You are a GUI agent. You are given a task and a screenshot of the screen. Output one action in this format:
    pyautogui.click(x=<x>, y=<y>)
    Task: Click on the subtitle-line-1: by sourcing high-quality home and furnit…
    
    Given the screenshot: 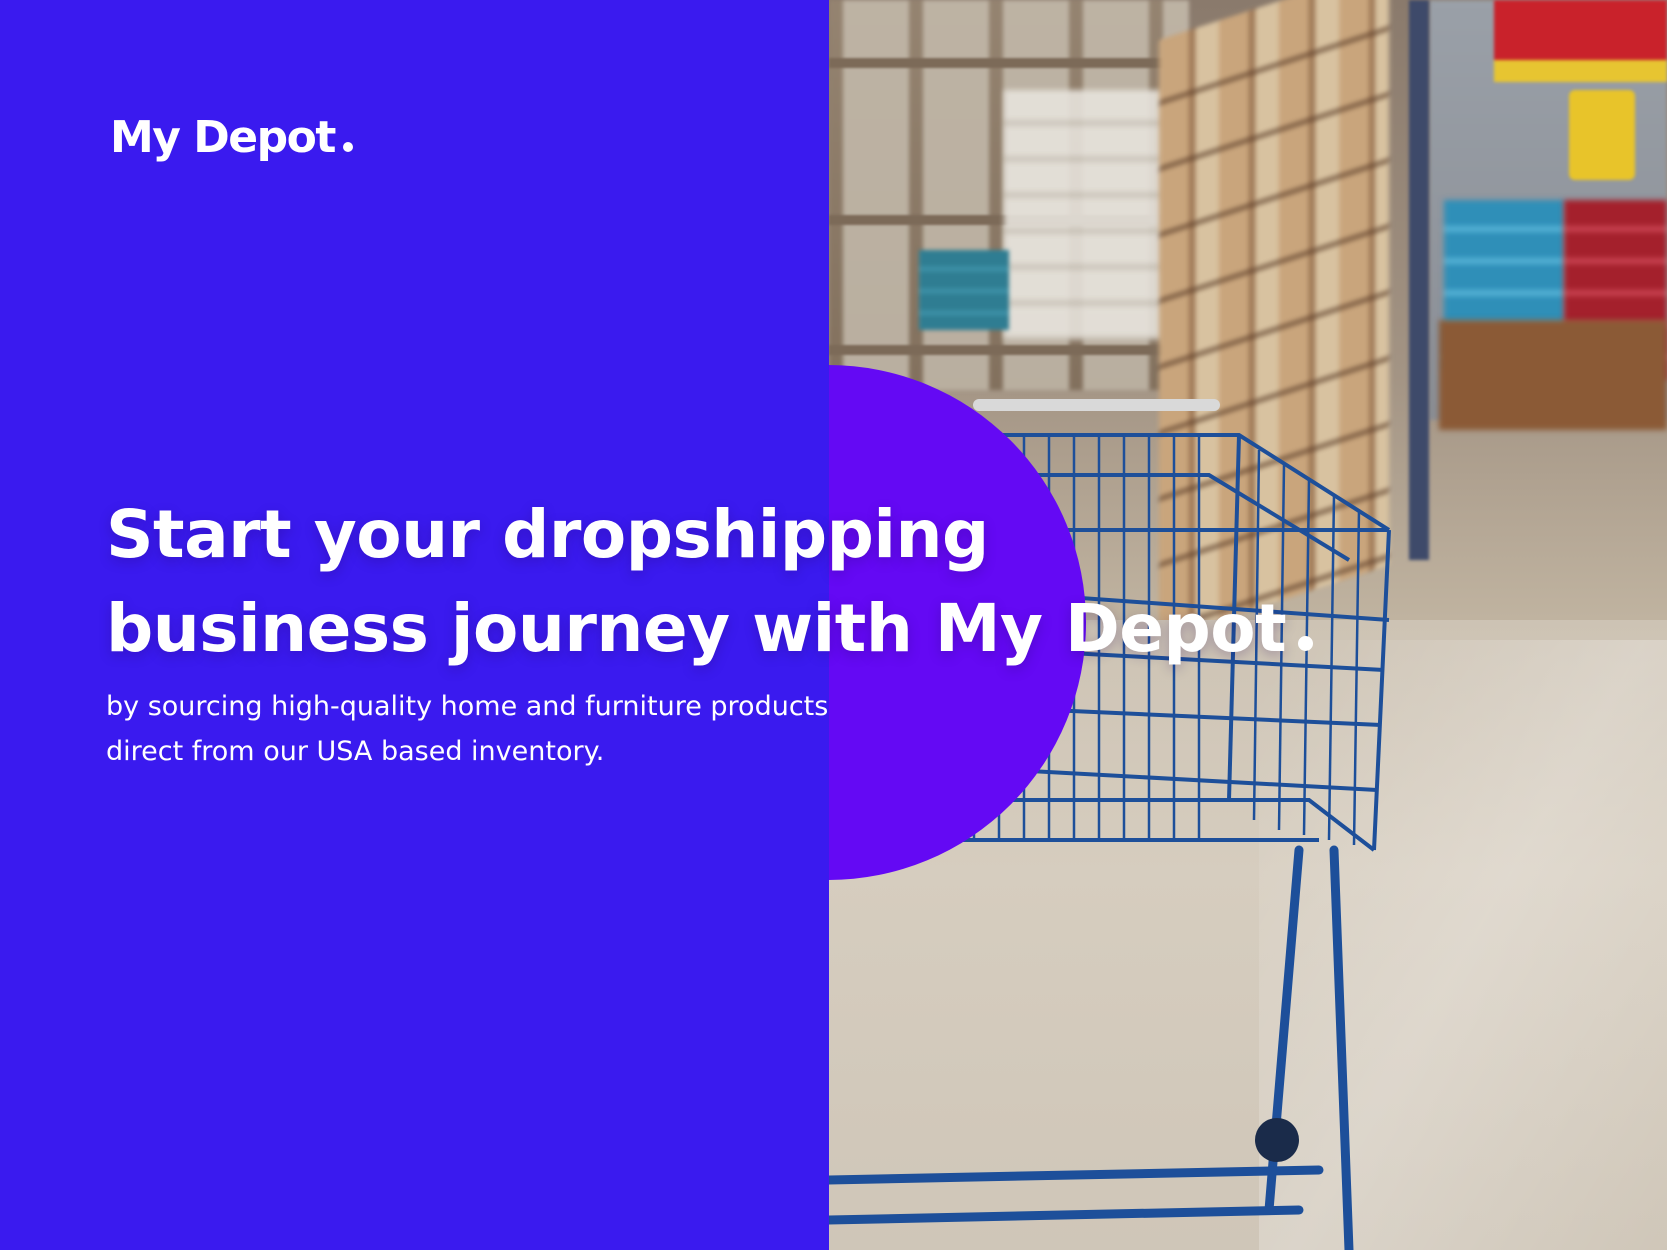 What is the action you would take?
    pyautogui.click(x=467, y=706)
    